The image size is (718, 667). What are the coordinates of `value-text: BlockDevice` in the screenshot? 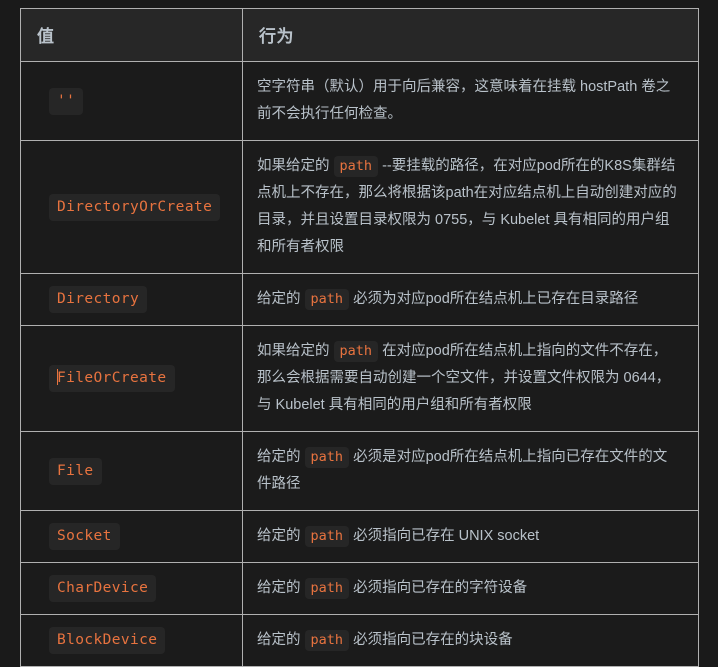 It's located at (107, 640).